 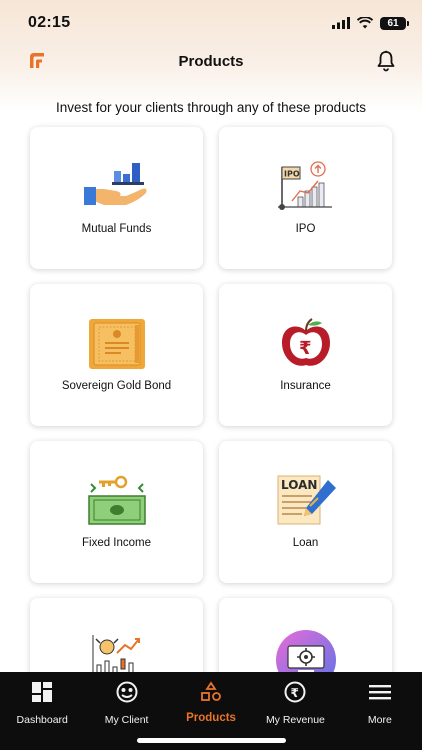 I want to click on tab-label: Dashboard, so click(x=42, y=720).